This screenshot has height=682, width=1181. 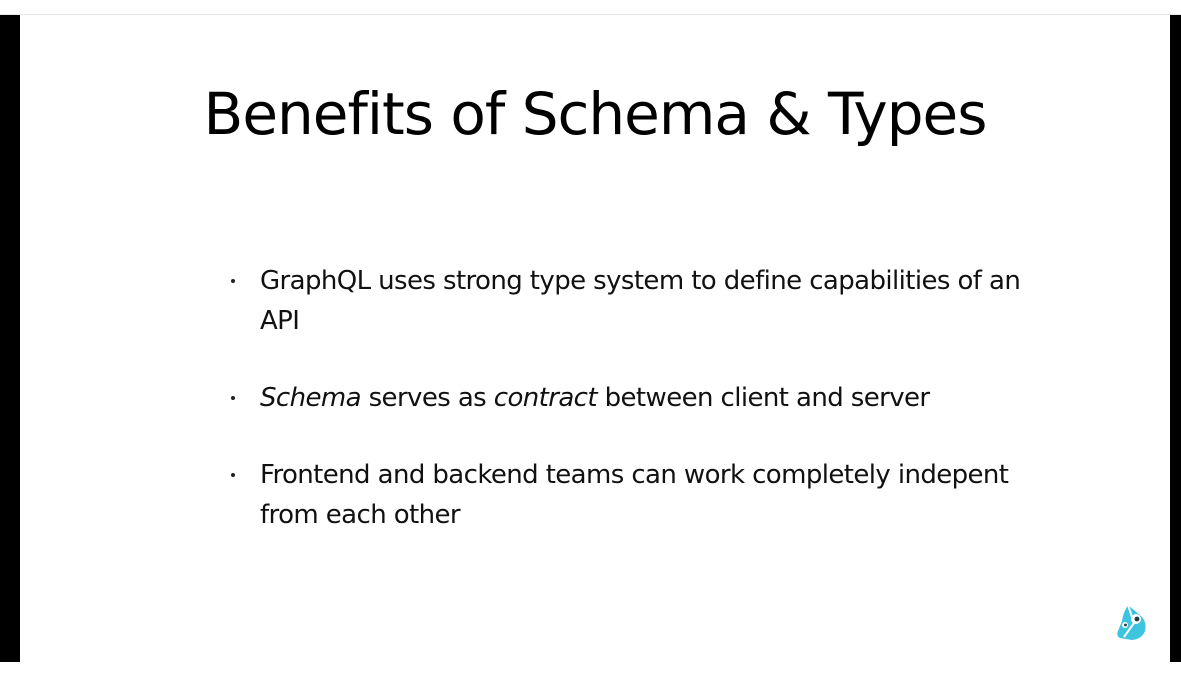 I want to click on slide-title: Benefits of Schema & Types, so click(x=595, y=114).